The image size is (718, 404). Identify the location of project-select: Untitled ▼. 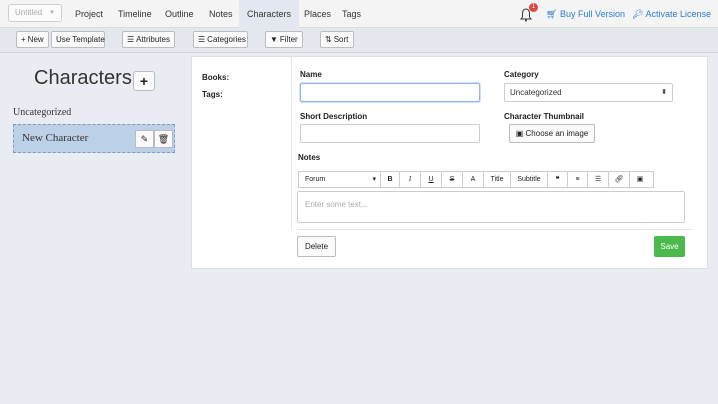
(35, 13).